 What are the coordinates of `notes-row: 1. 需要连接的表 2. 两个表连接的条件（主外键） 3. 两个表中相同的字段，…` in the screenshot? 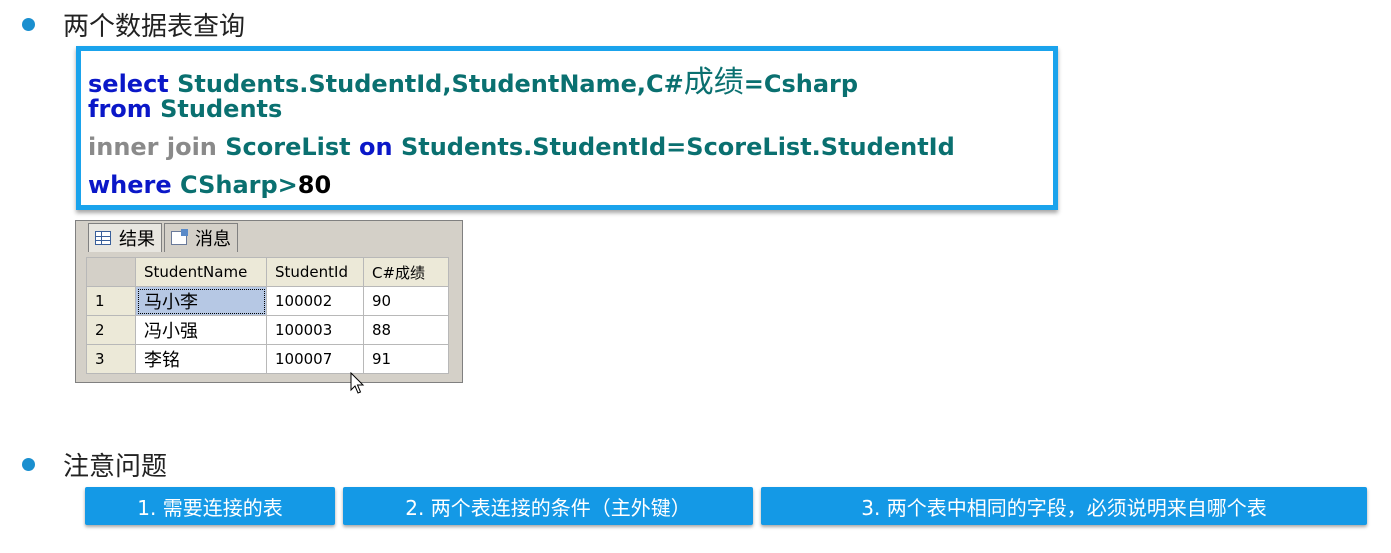 It's located at (730, 506).